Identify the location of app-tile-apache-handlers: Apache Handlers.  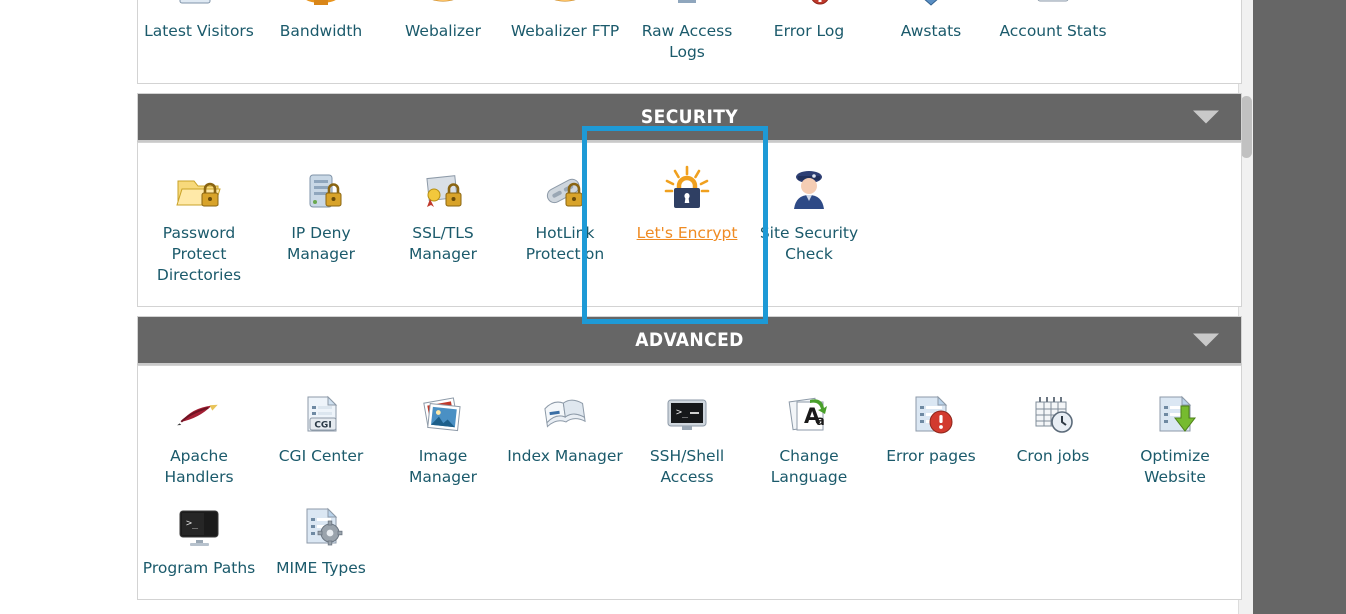
(199, 438).